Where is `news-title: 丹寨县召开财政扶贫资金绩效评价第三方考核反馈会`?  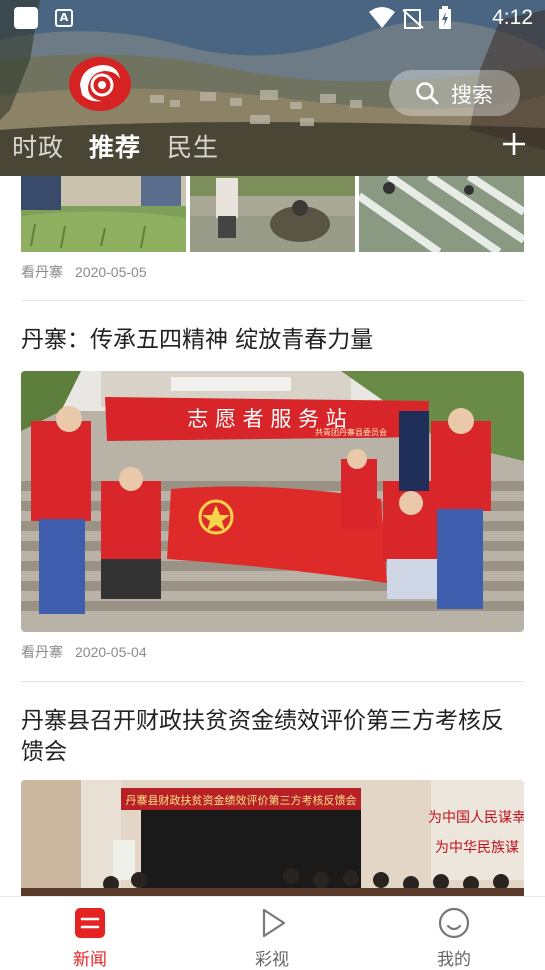
news-title: 丹寨县召开财政扶贫资金绩效评价第三方考核反馈会 is located at coordinates (272, 737).